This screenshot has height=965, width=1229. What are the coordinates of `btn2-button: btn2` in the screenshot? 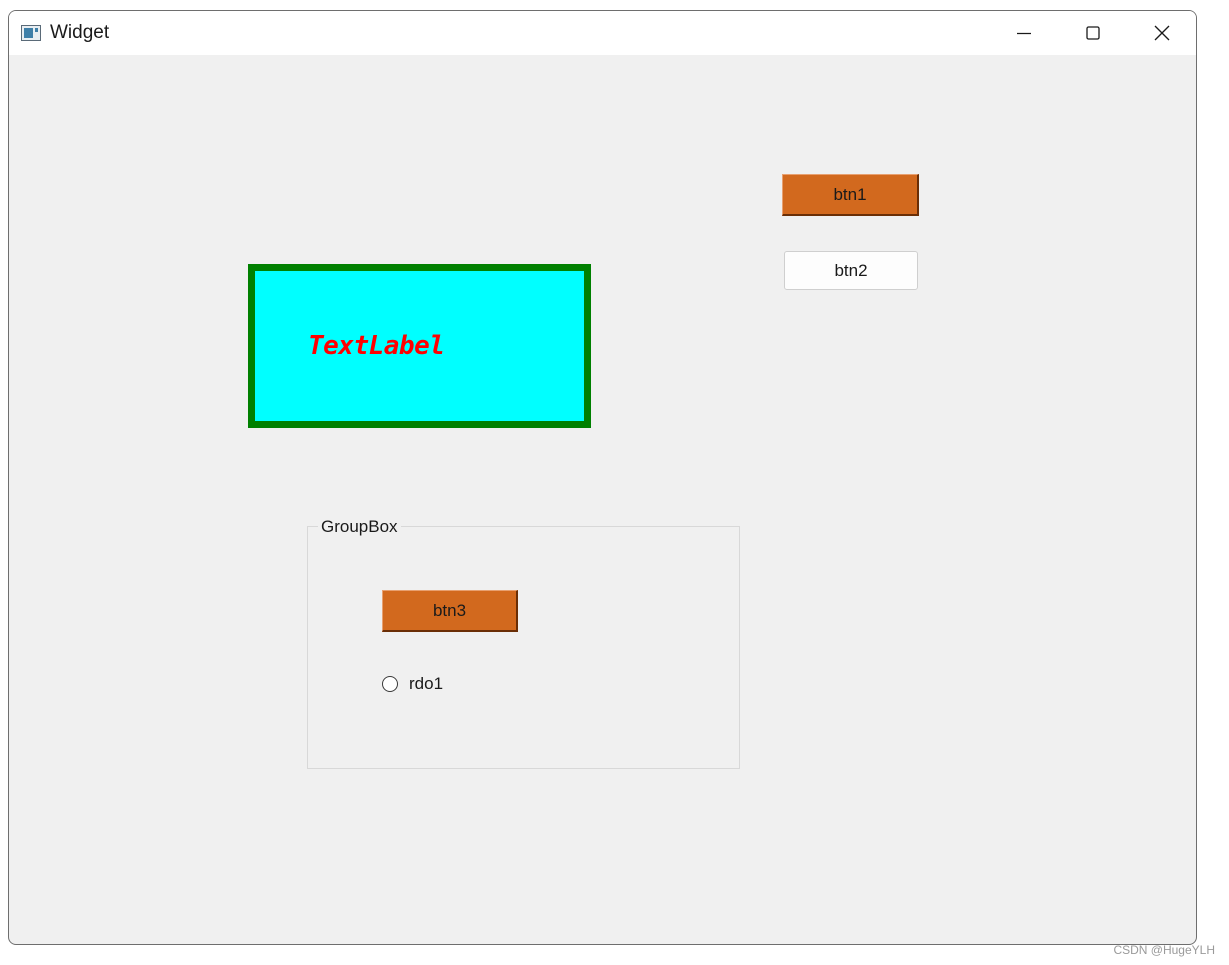 It's located at (851, 270).